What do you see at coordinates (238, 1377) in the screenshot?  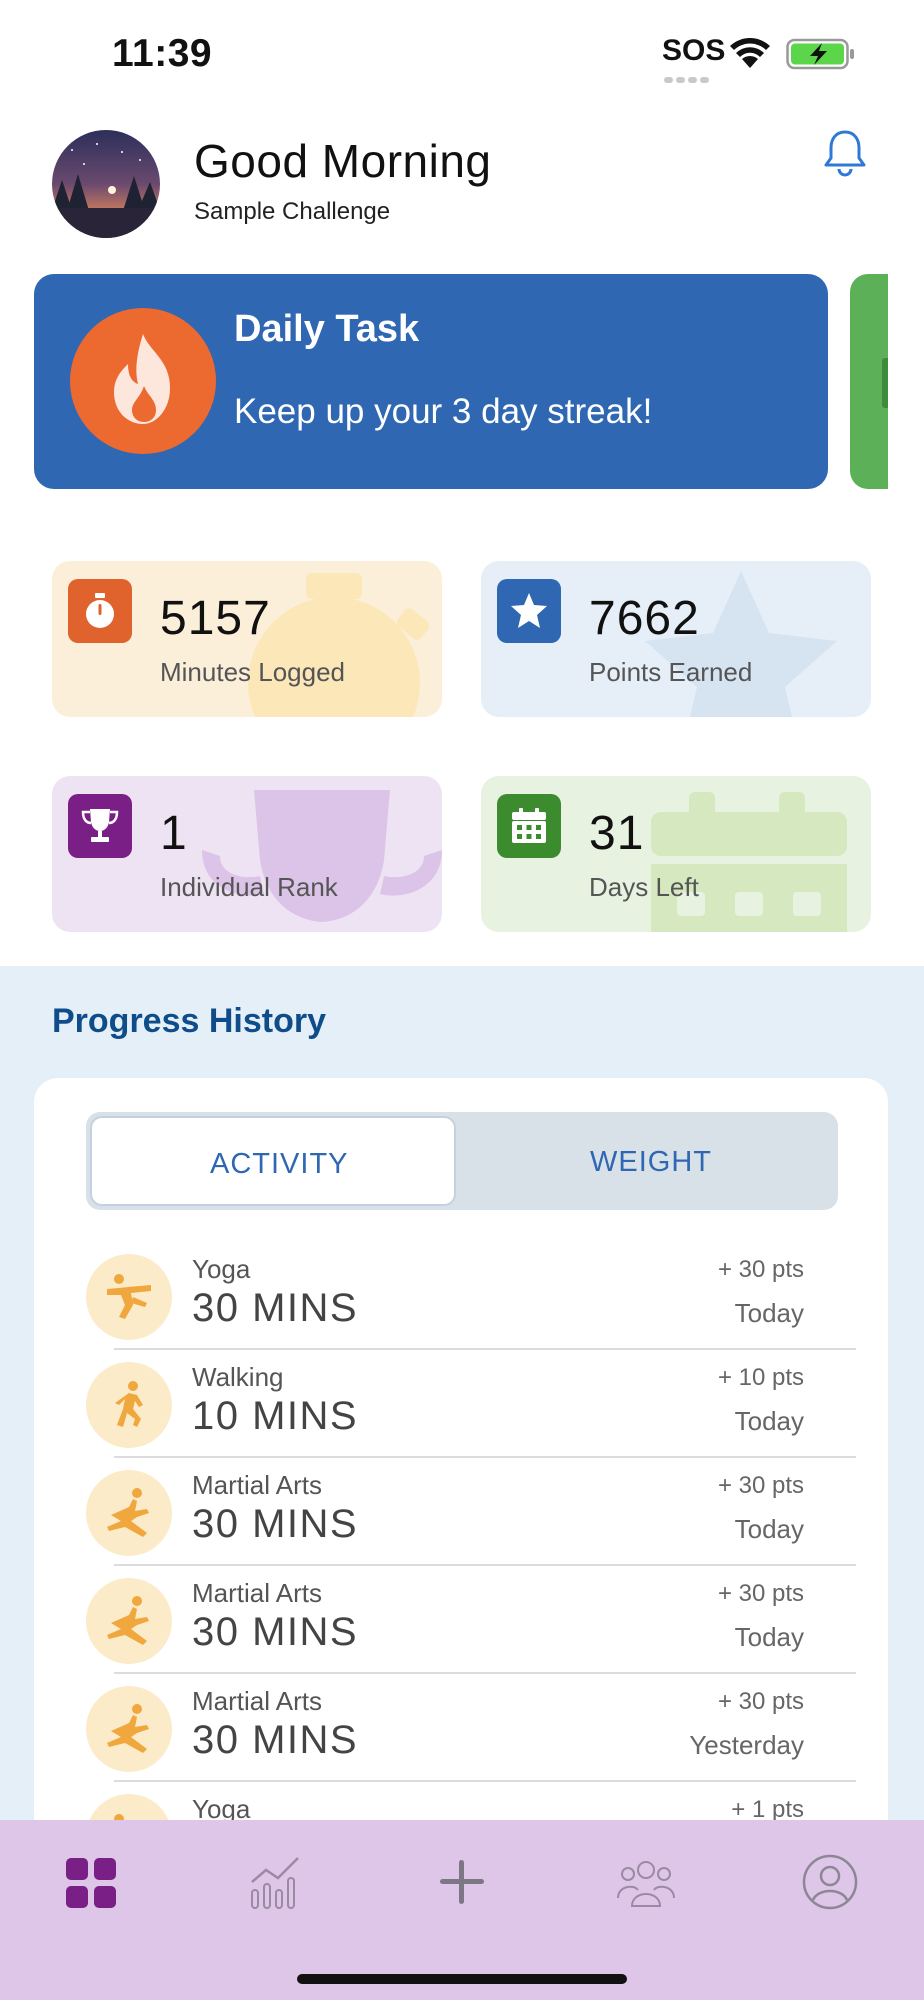 I see `activity-name: Walking` at bounding box center [238, 1377].